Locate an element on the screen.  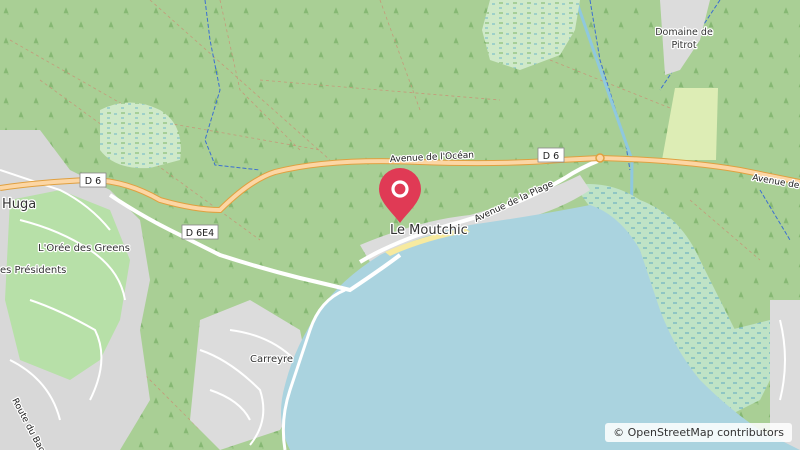
place-label-huga: Huga is located at coordinates (19, 204).